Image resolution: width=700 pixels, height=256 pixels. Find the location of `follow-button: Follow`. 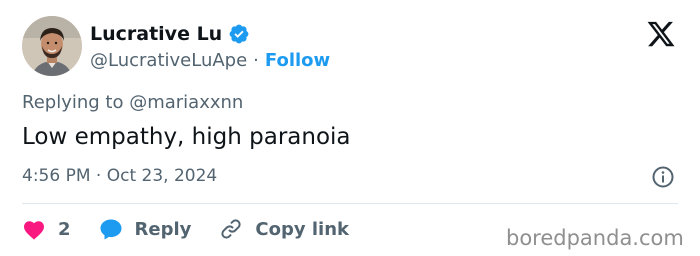

follow-button: Follow is located at coordinates (297, 60).